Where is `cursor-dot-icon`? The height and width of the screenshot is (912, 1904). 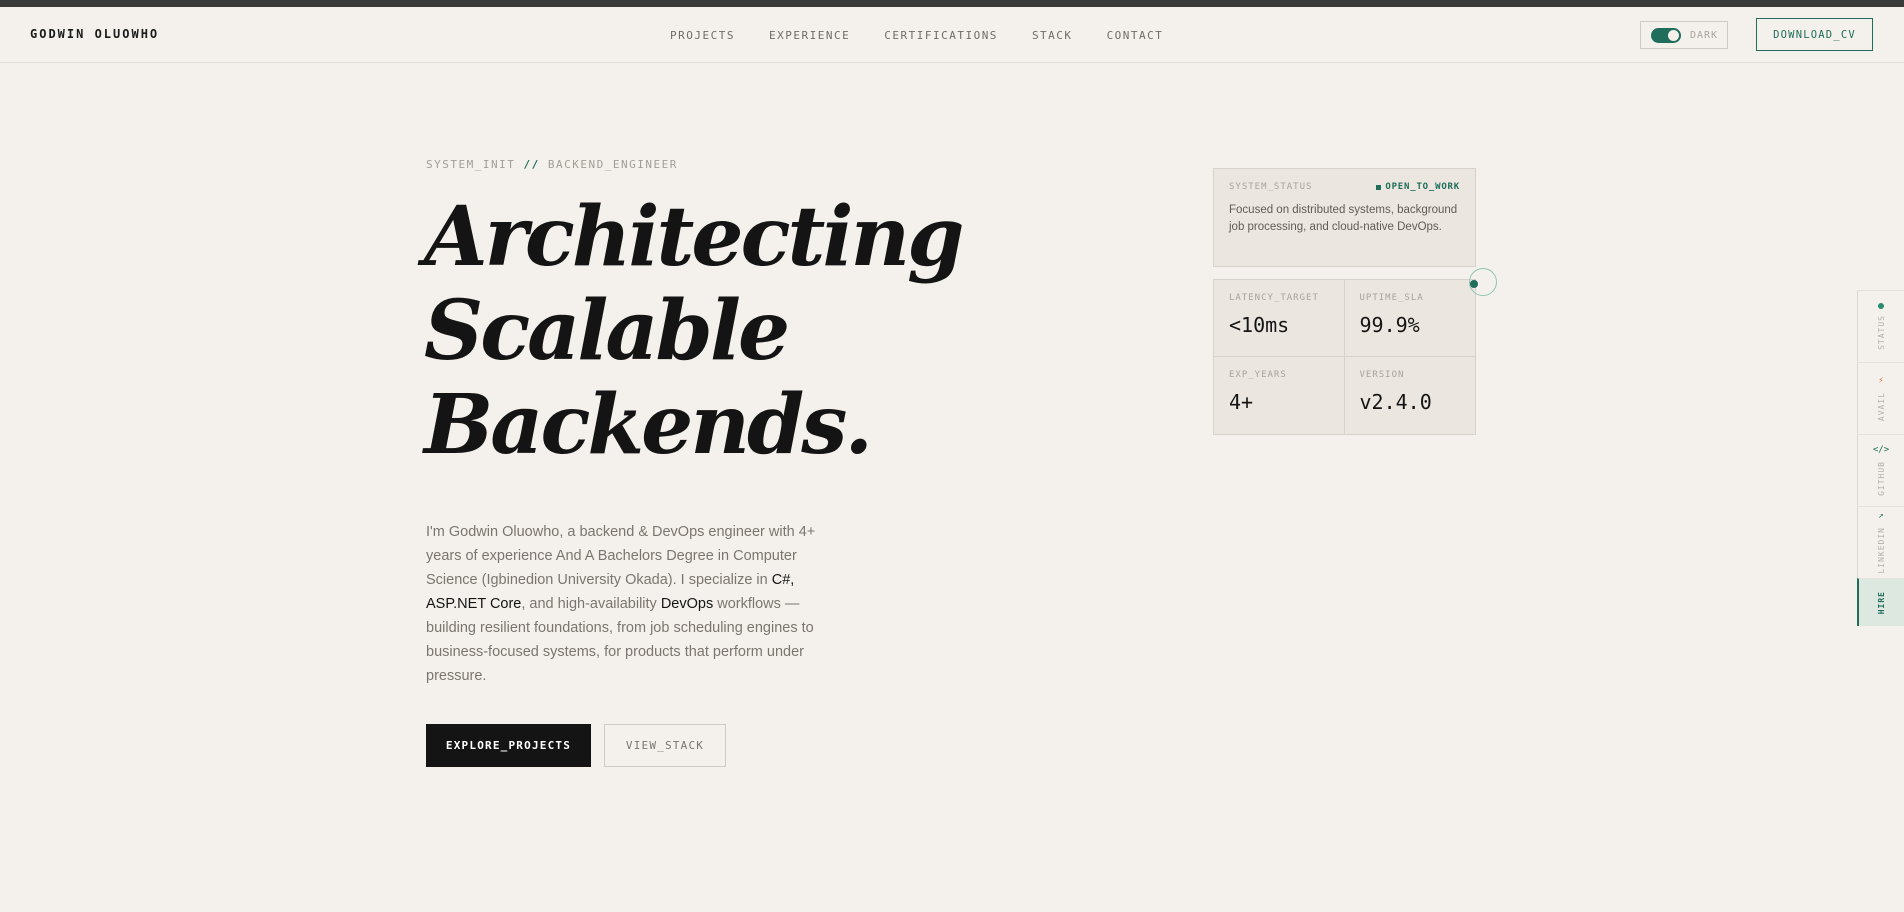
cursor-dot-icon is located at coordinates (1474, 284).